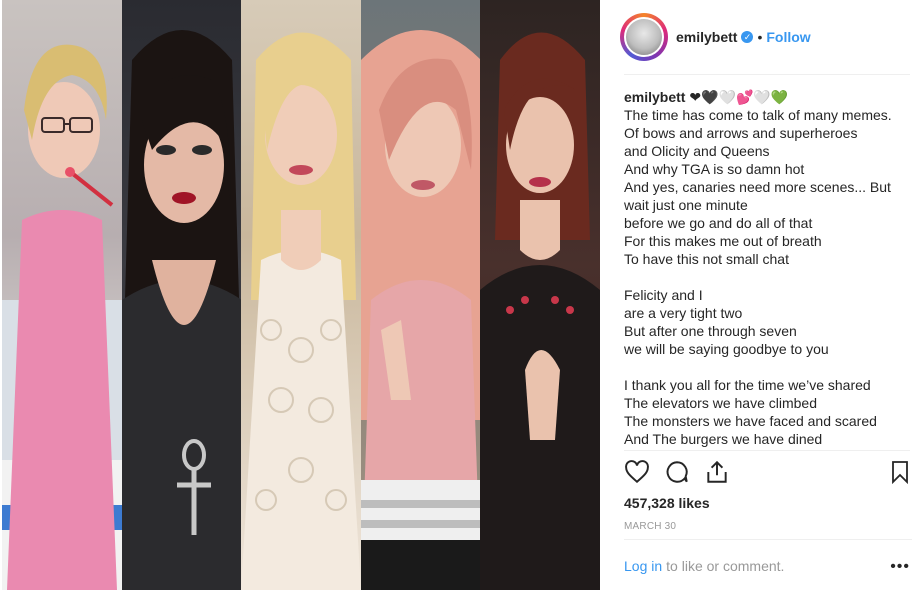  I want to click on caption-line: Of bows and arrows and superheroes, so click(741, 133).